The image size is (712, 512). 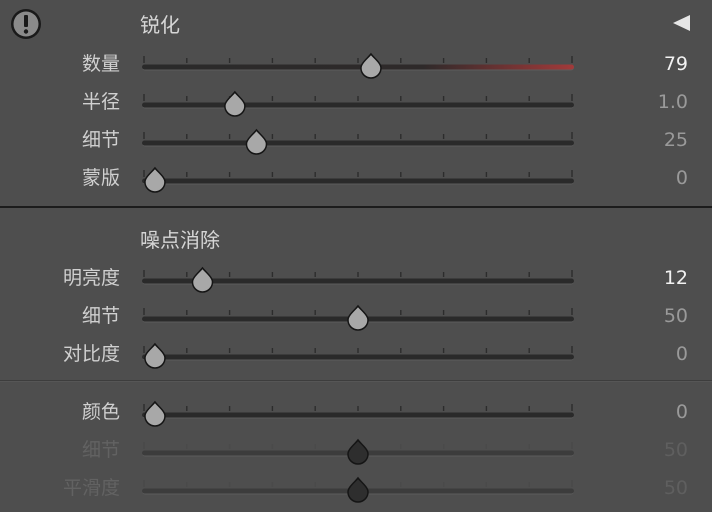 What do you see at coordinates (676, 140) in the screenshot?
I see `slider-value-detail: 25` at bounding box center [676, 140].